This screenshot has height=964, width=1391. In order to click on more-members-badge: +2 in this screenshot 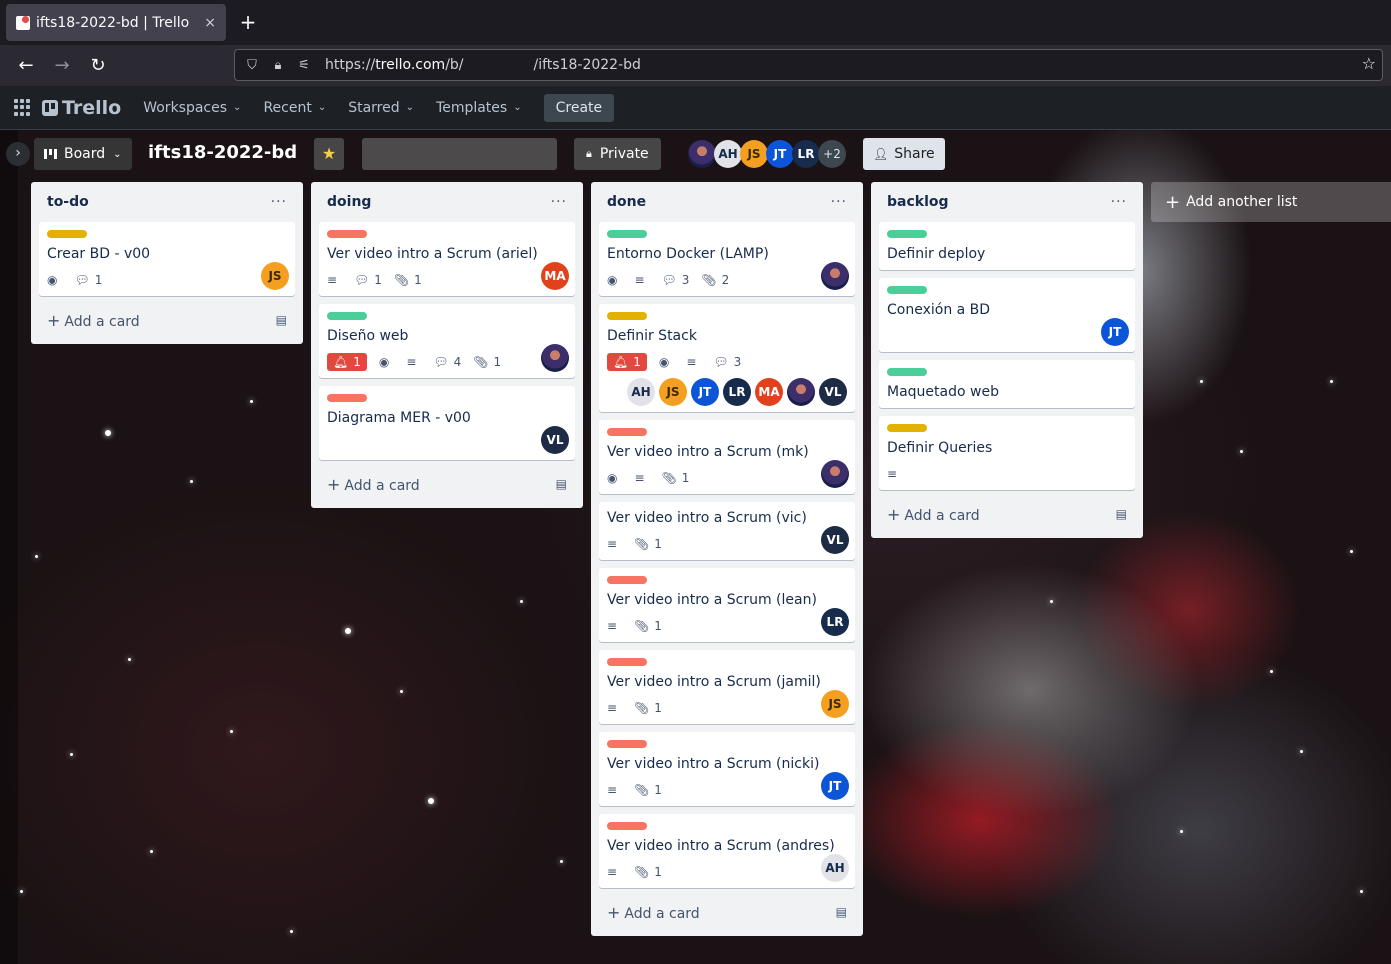, I will do `click(832, 154)`.